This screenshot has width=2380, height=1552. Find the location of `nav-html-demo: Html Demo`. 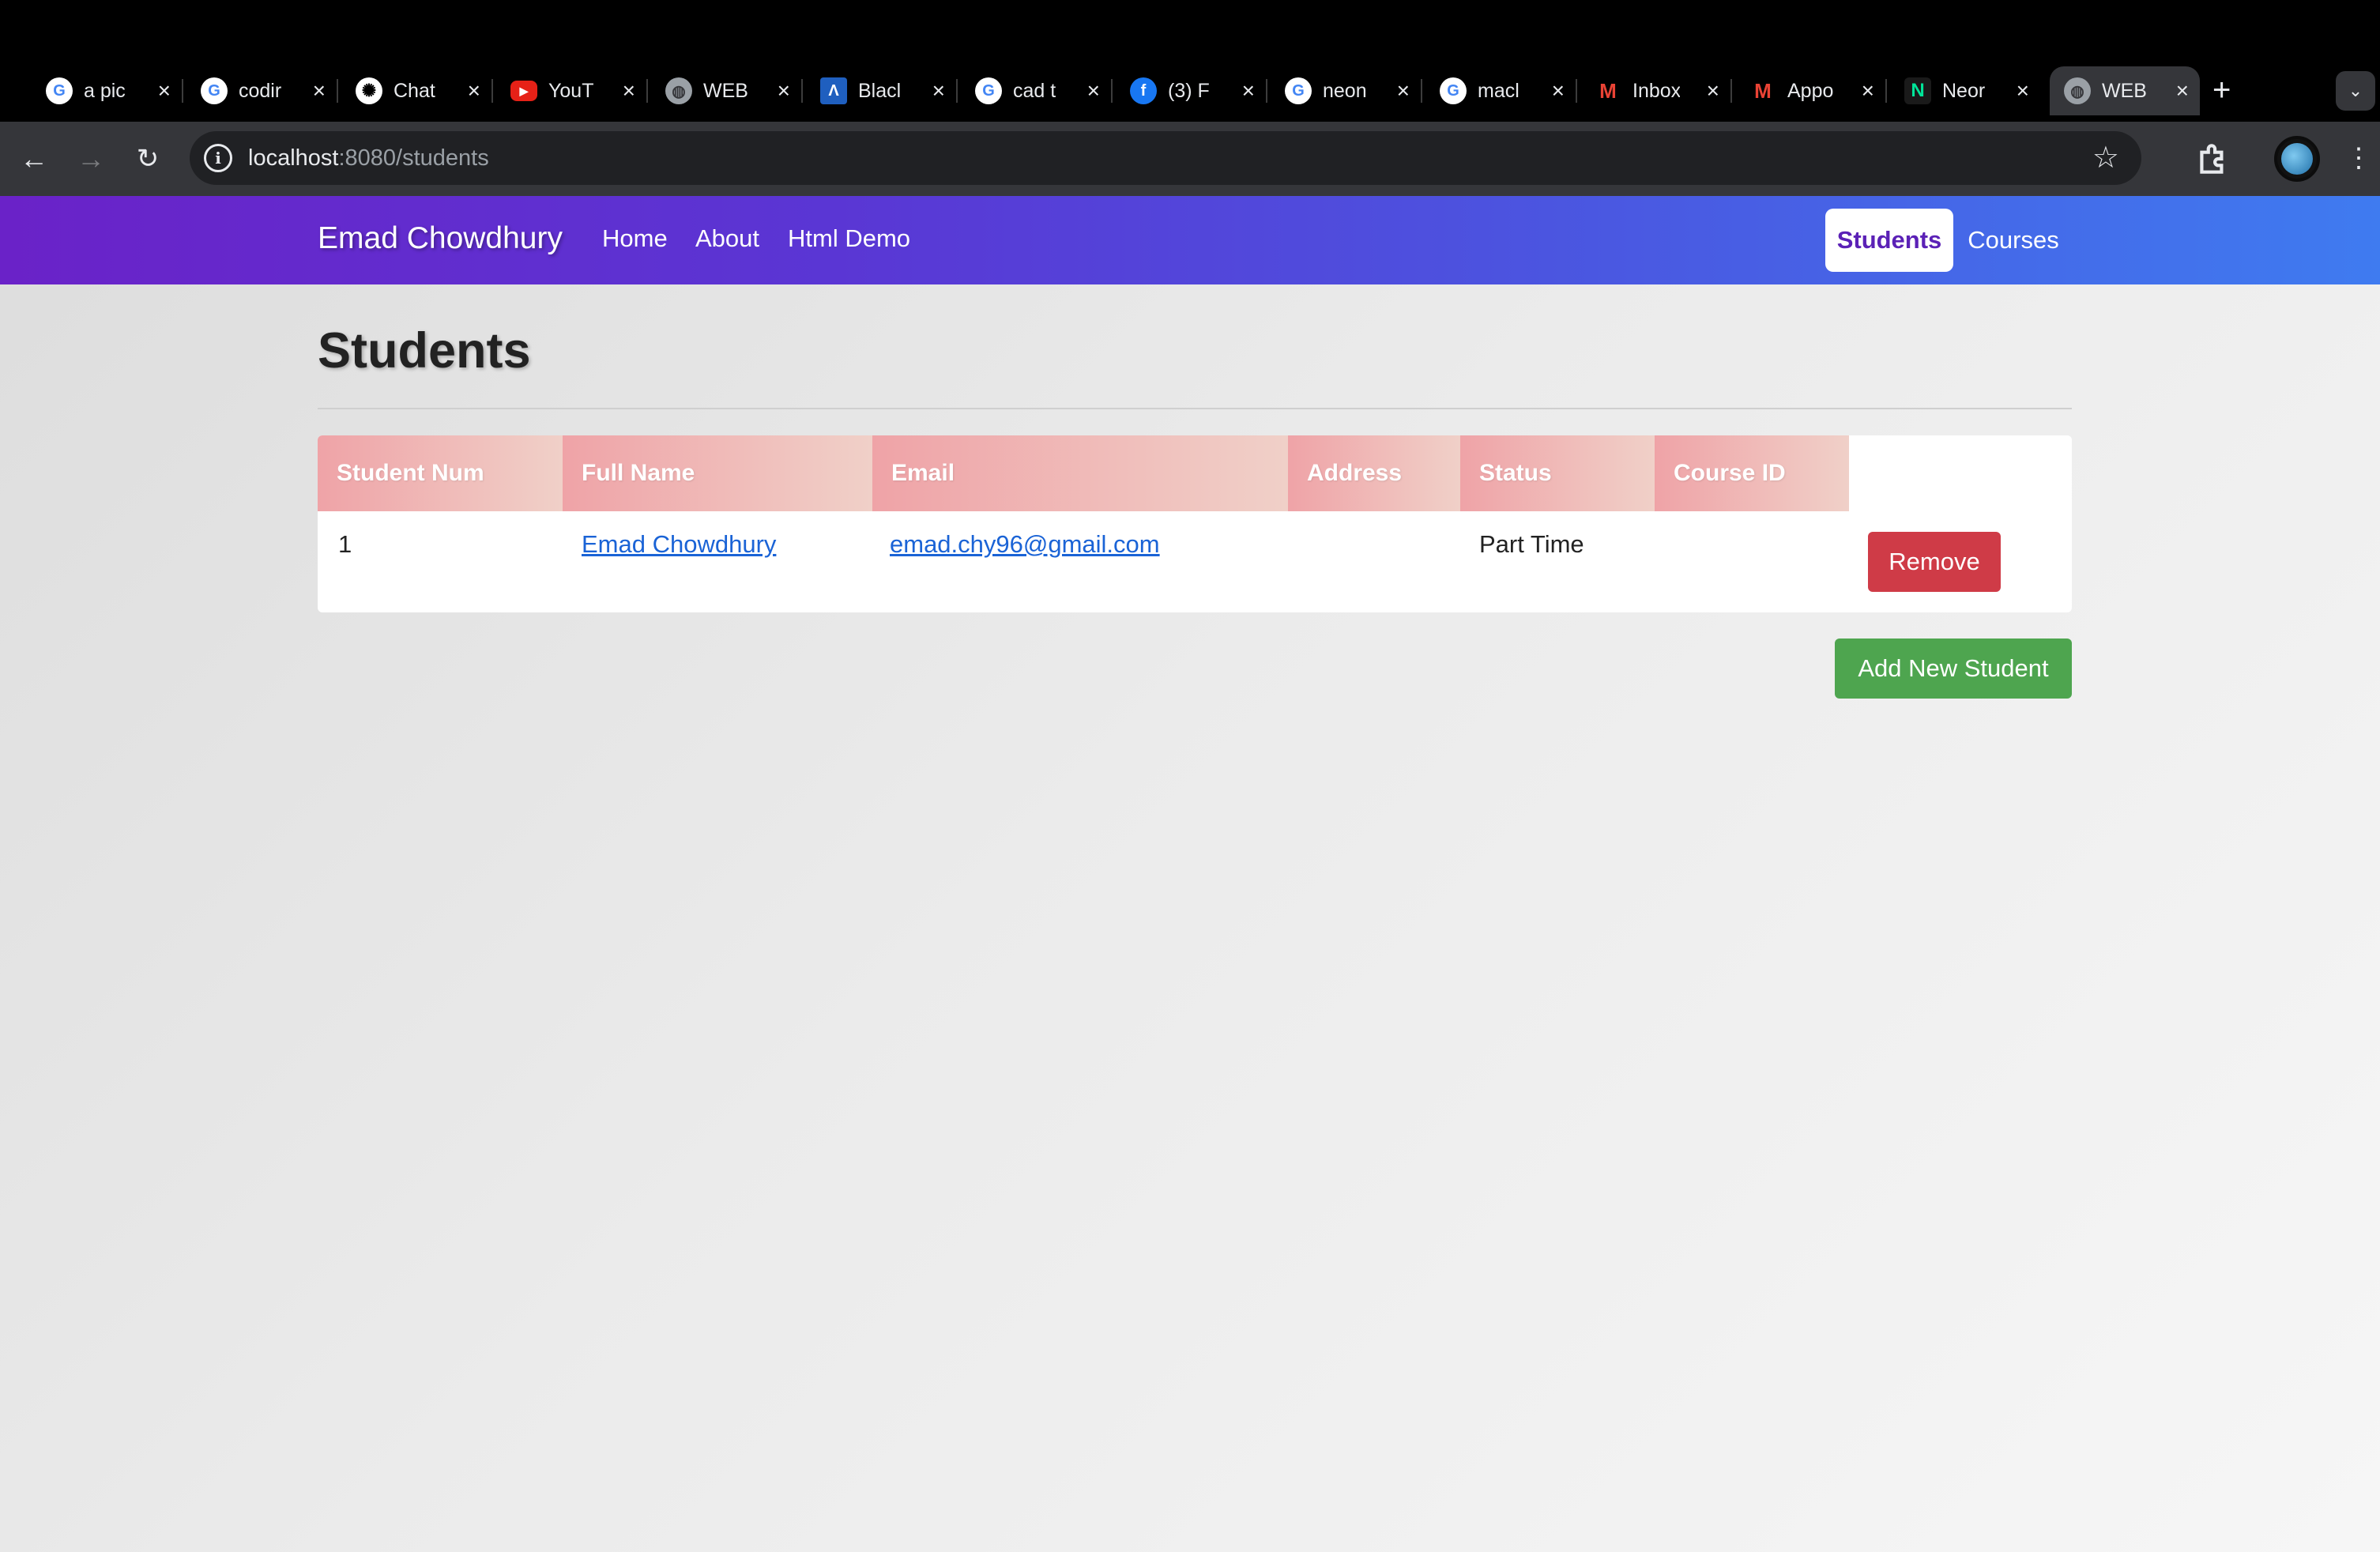

nav-html-demo: Html Demo is located at coordinates (849, 238).